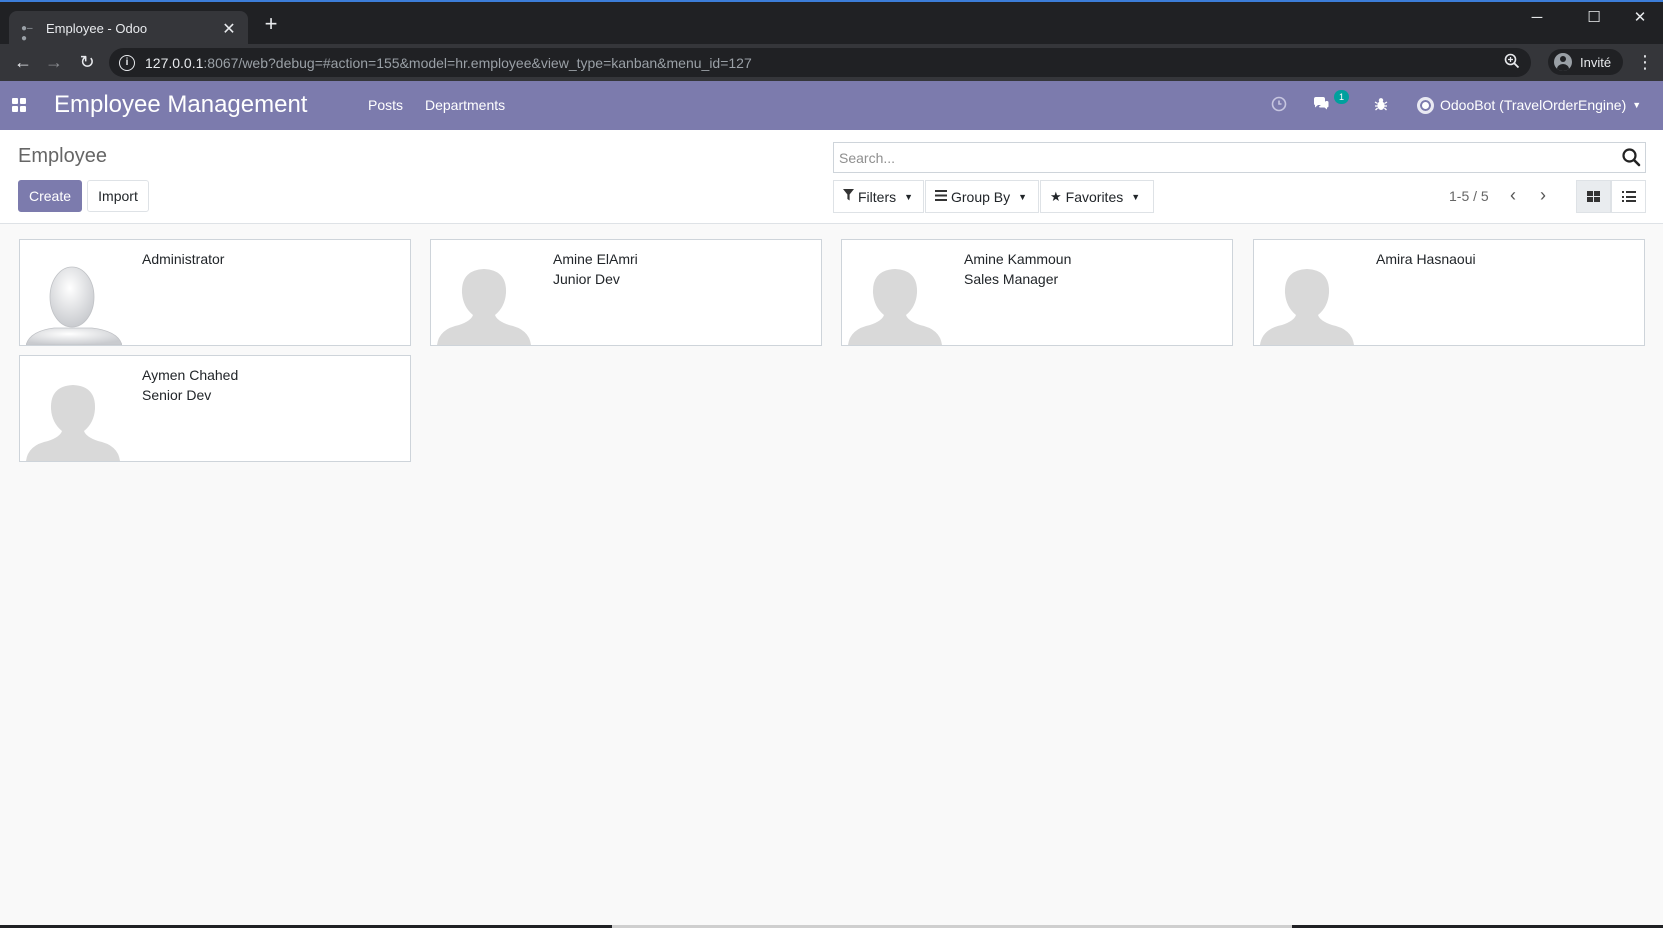 This screenshot has width=1663, height=928. Describe the element at coordinates (1056, 196) in the screenshot. I see `star-icon: ★` at that location.